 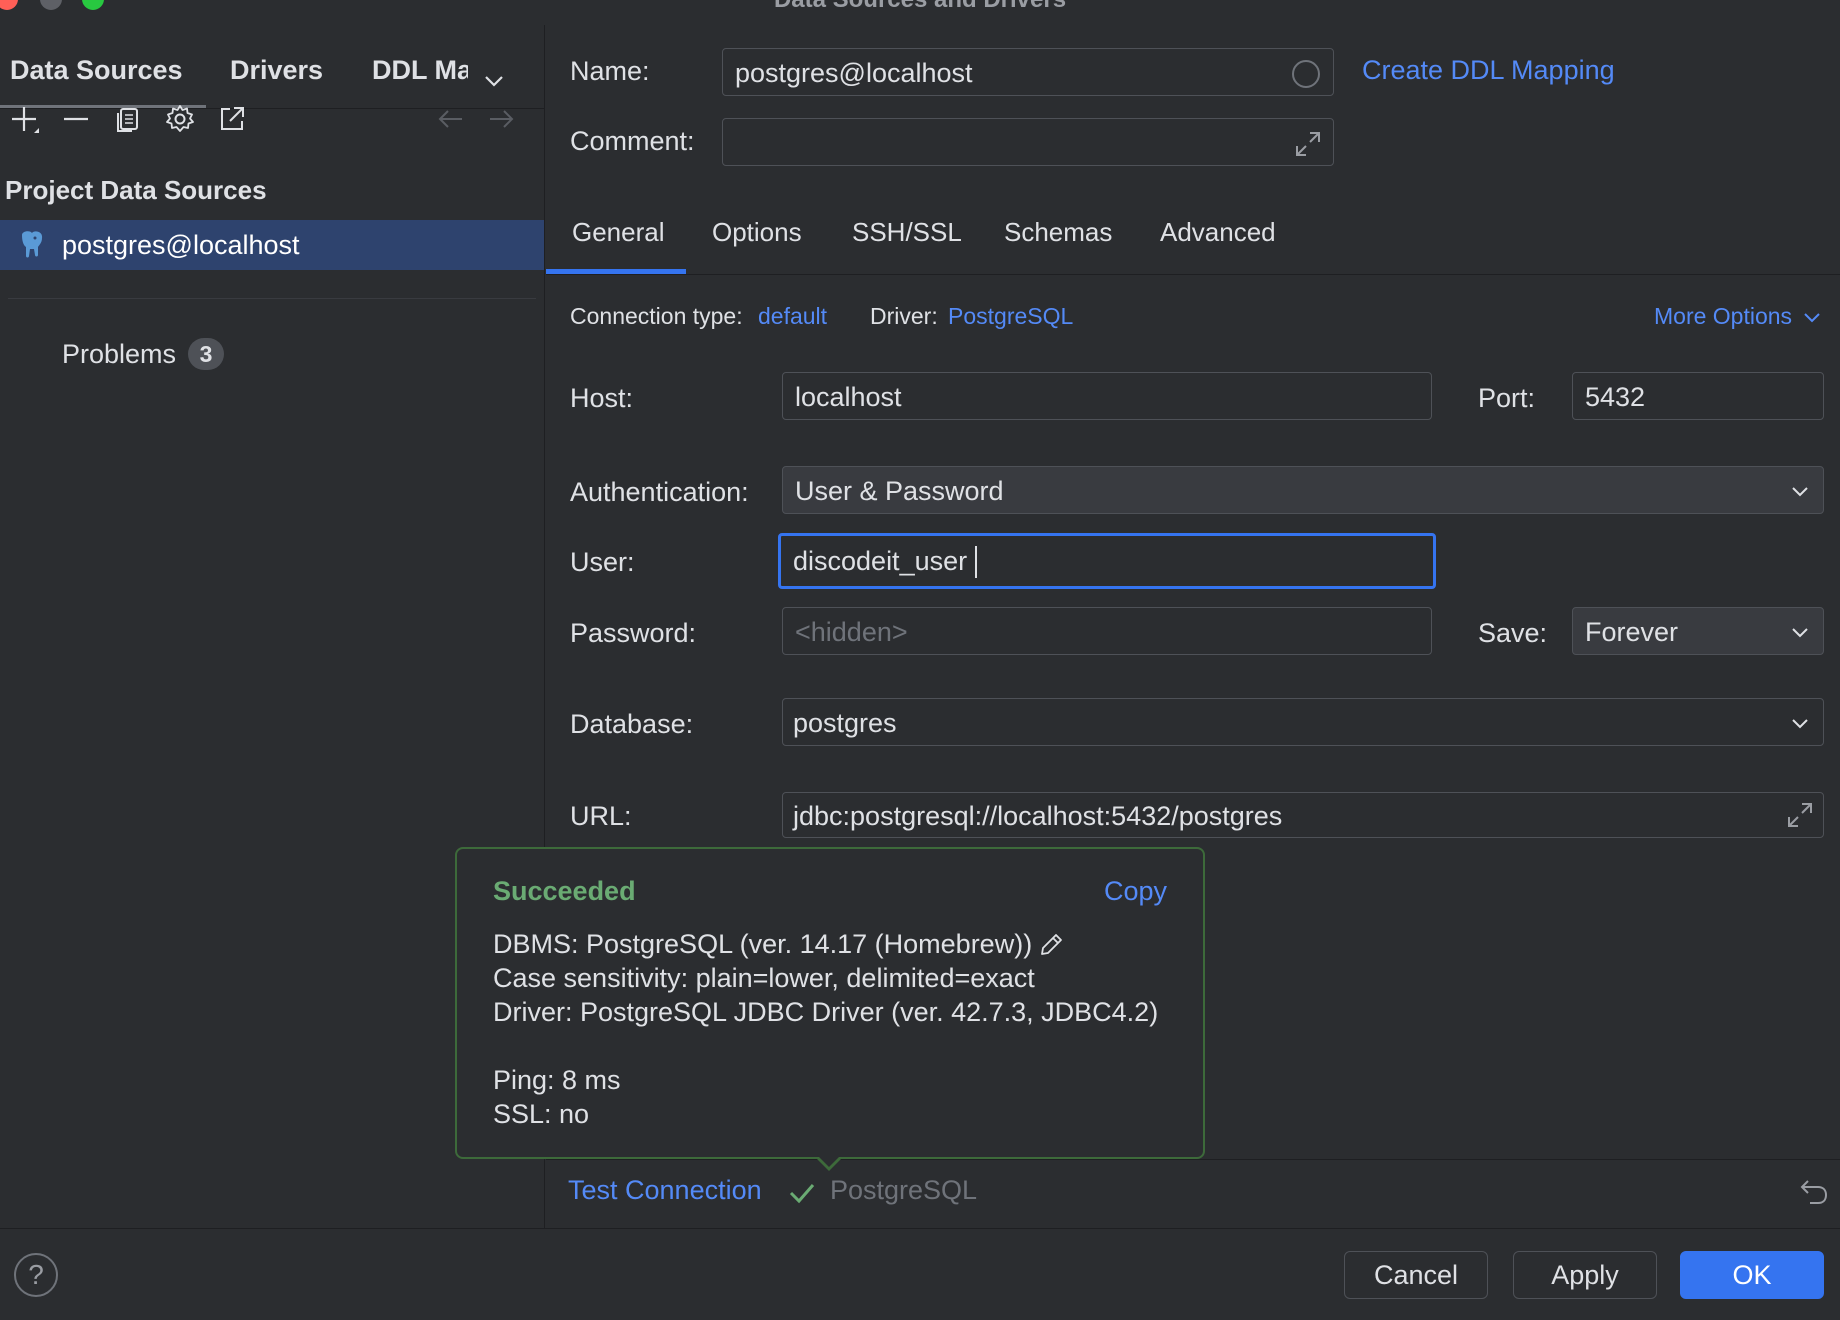 I want to click on create-ddl-mapping-link: Create DDL Mapping, so click(x=1488, y=70).